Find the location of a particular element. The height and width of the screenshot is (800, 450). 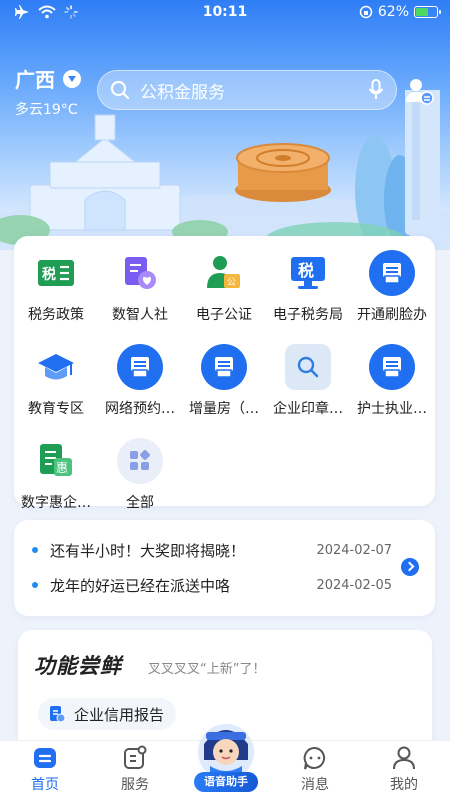

service-icon is located at coordinates (135, 757).